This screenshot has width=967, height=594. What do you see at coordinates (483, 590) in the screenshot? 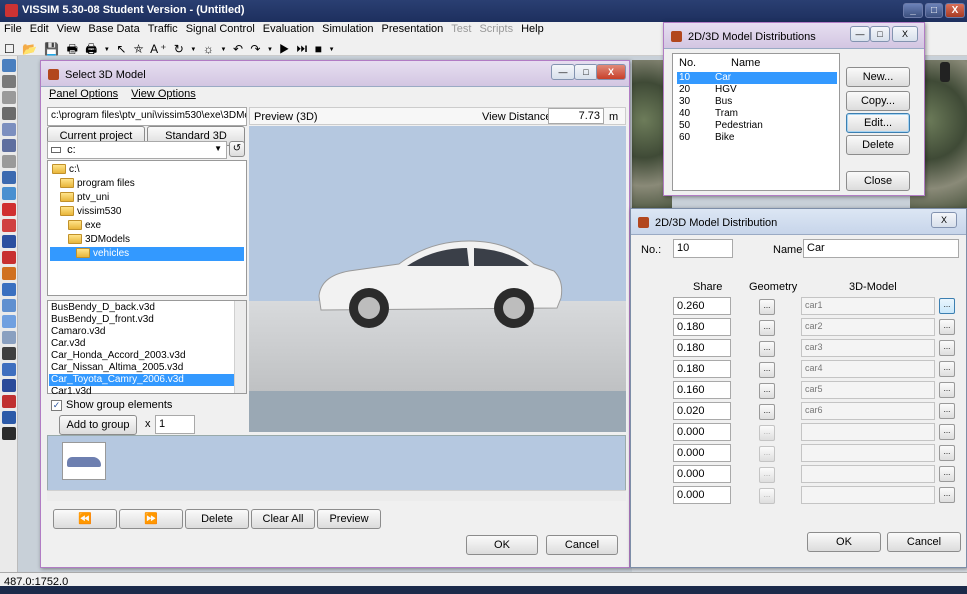
I see `windows-taskbar` at bounding box center [483, 590].